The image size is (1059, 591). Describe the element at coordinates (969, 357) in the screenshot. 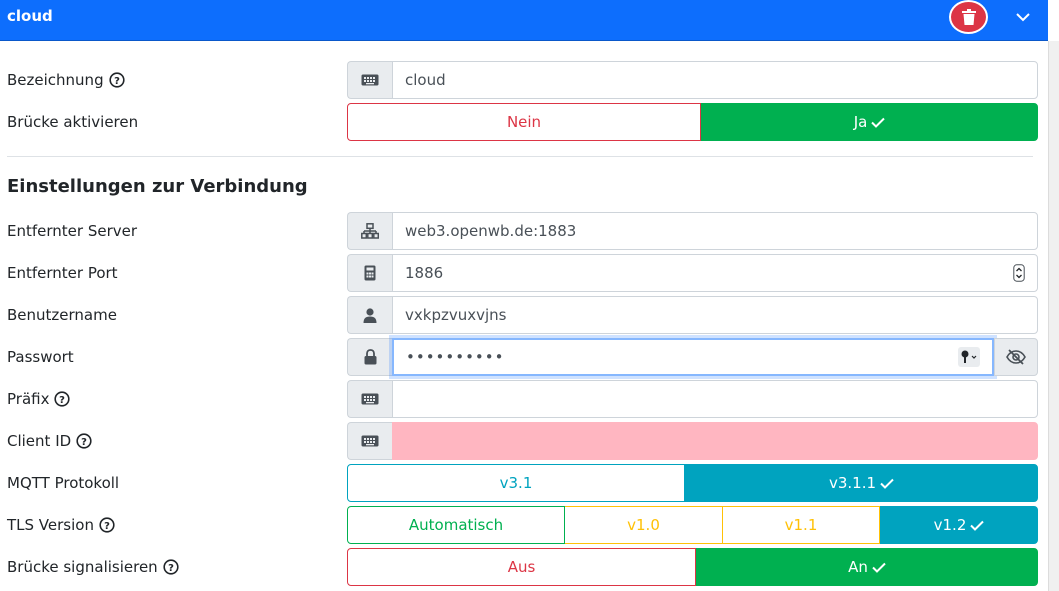

I see `key-icon` at that location.